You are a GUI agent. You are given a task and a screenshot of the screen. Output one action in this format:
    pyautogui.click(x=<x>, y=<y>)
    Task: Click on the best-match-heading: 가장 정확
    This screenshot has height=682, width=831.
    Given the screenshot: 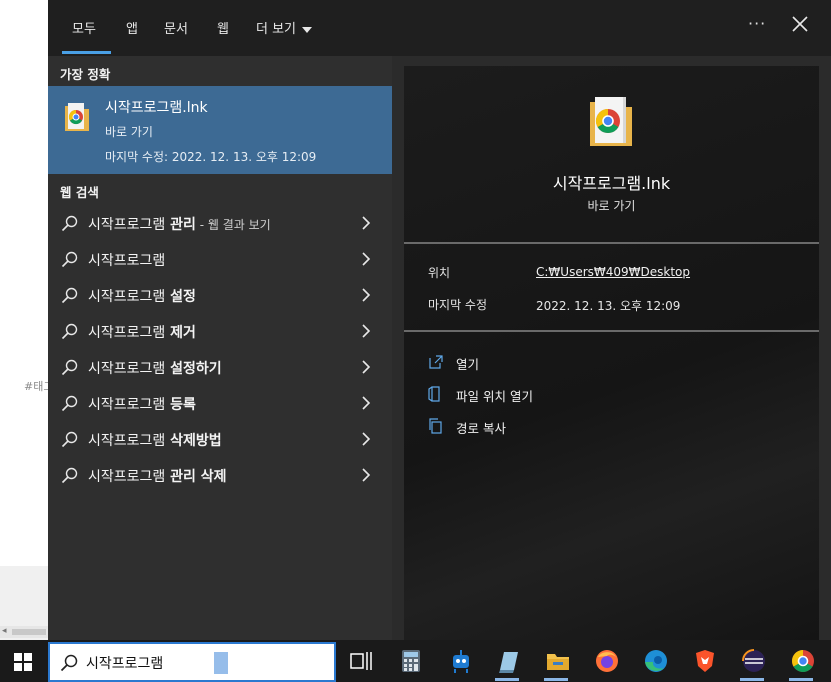 What is the action you would take?
    pyautogui.click(x=85, y=74)
    